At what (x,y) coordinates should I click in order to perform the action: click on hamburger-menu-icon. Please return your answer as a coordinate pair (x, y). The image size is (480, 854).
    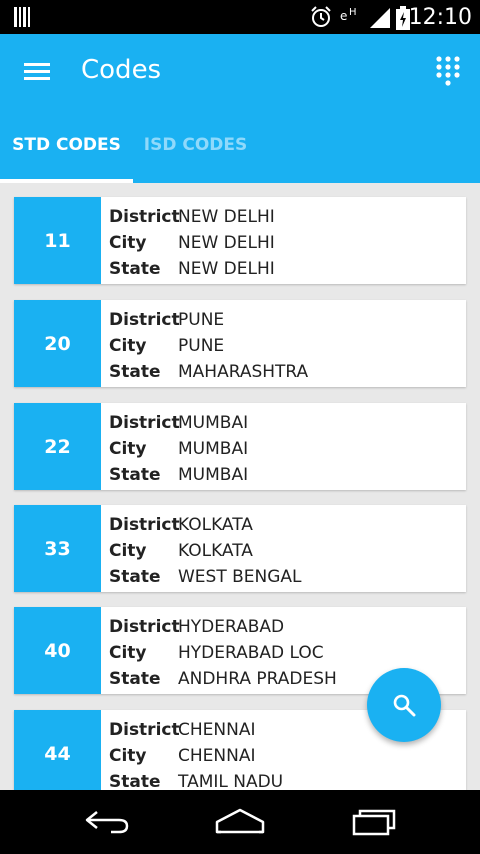
    Looking at the image, I should click on (38, 72).